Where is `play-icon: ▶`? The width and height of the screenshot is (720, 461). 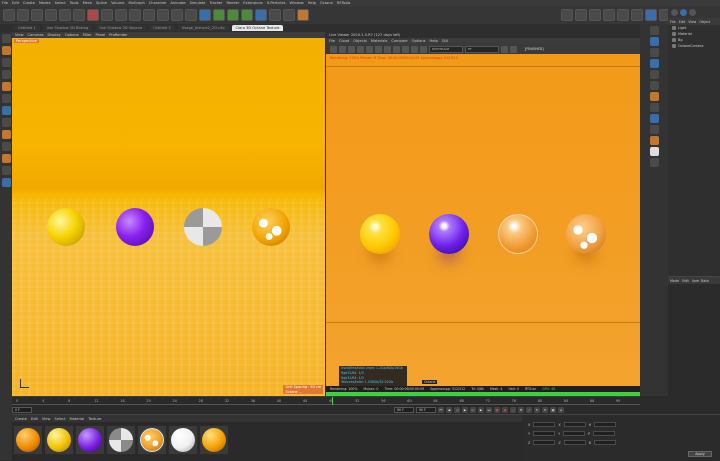 play-icon: ▶ is located at coordinates (465, 410).